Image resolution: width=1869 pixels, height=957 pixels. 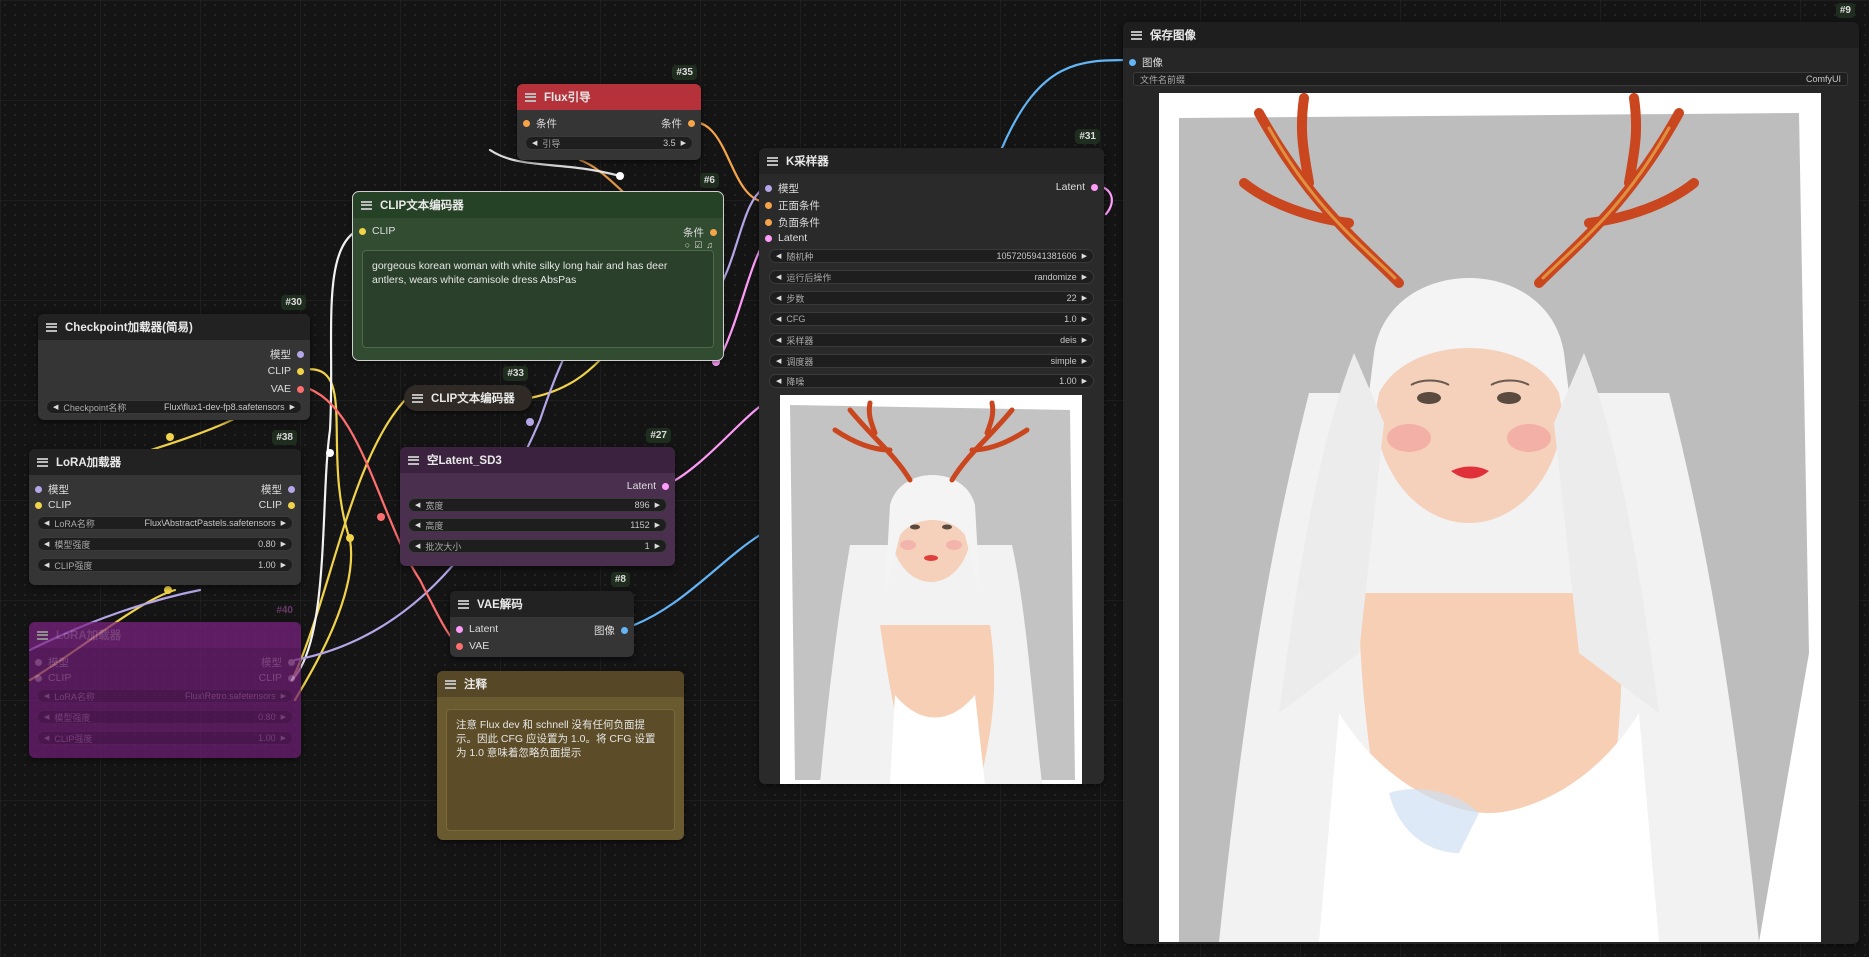 I want to click on filename-prefix-widget: 文件名前缀 ComfyUI, so click(x=1490, y=79).